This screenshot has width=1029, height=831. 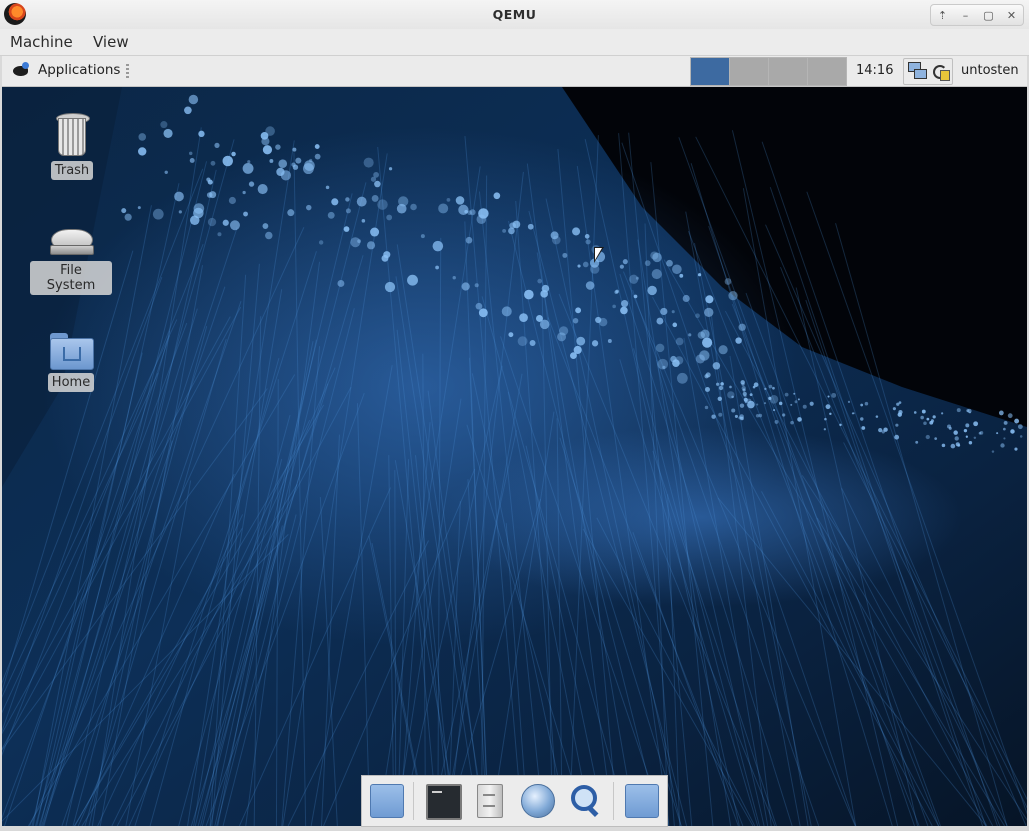 I want to click on applications-label: Applications, so click(x=79, y=70).